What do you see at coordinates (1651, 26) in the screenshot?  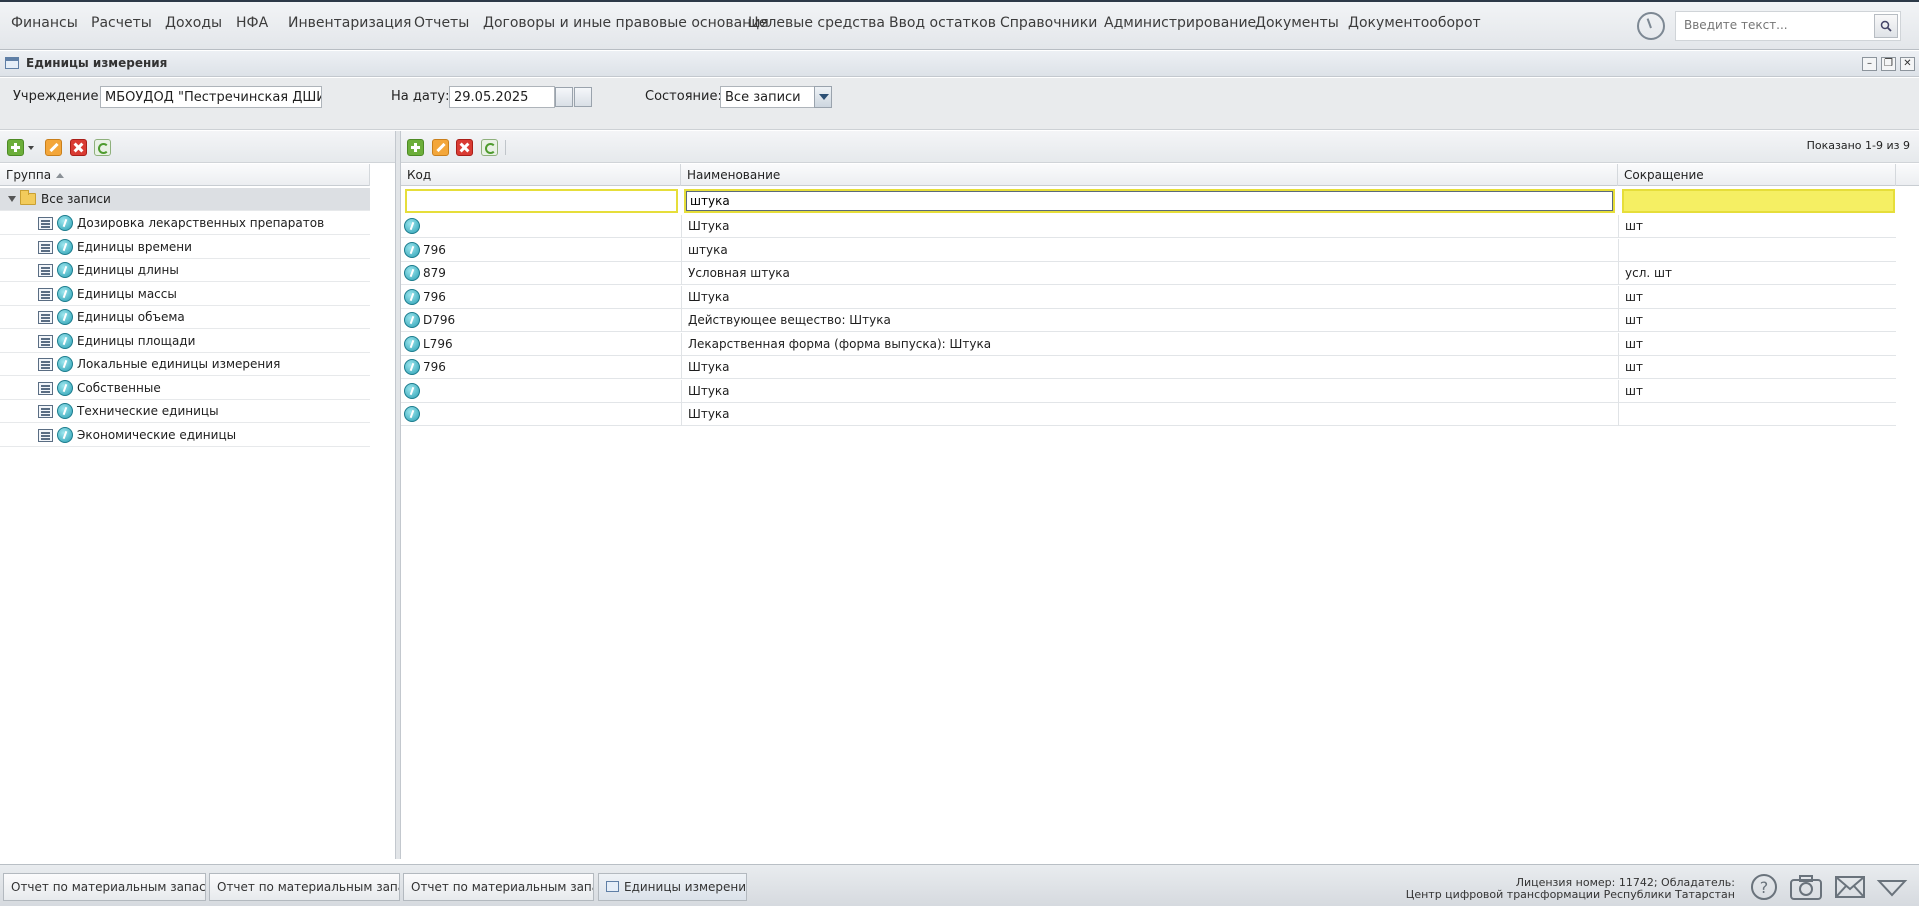 I see `clock-icon` at bounding box center [1651, 26].